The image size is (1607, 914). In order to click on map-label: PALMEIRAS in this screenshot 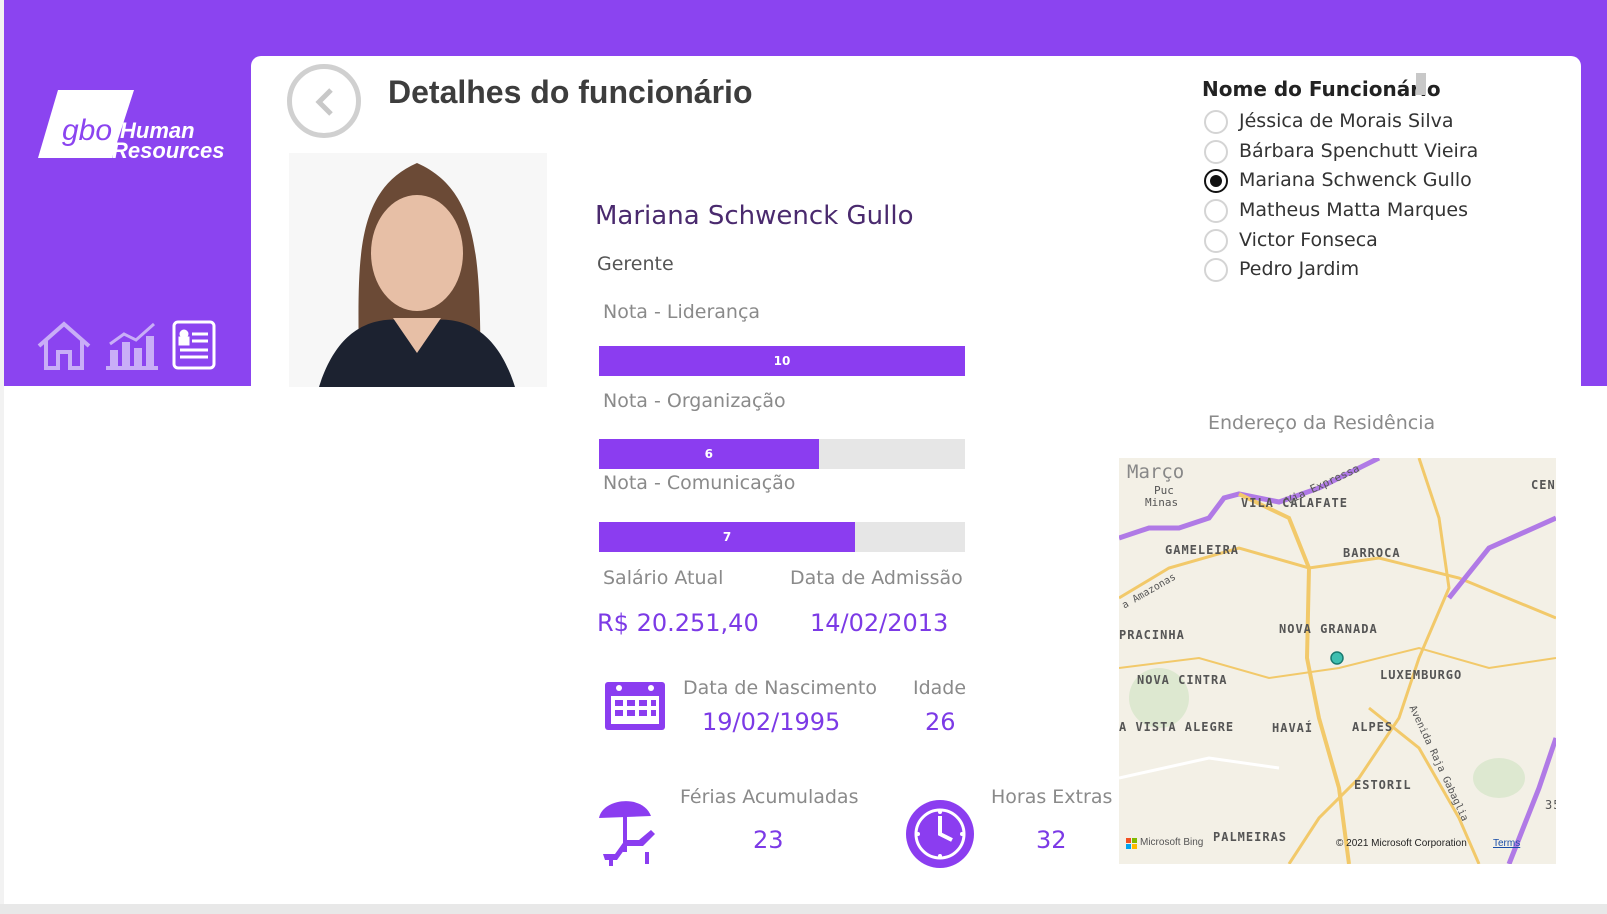, I will do `click(1250, 837)`.